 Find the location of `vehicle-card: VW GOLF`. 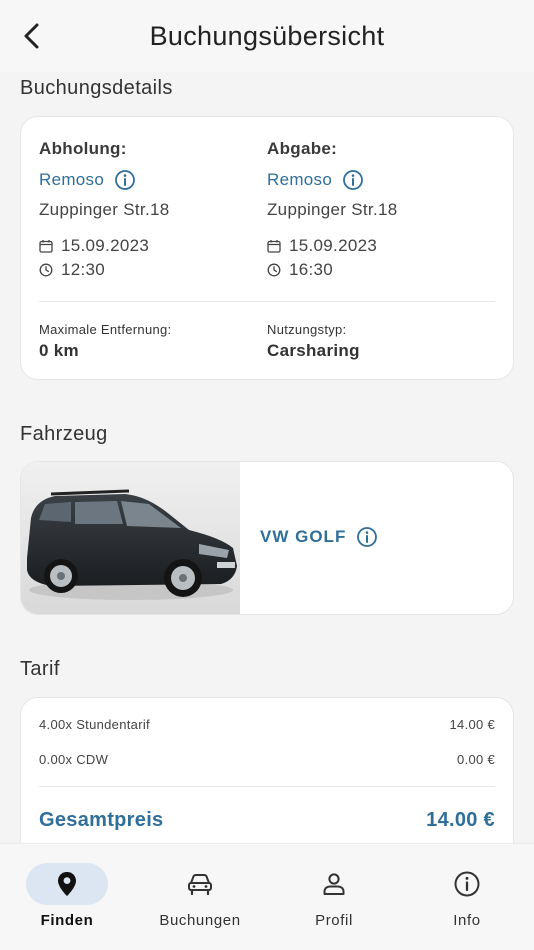

vehicle-card: VW GOLF is located at coordinates (267, 538).